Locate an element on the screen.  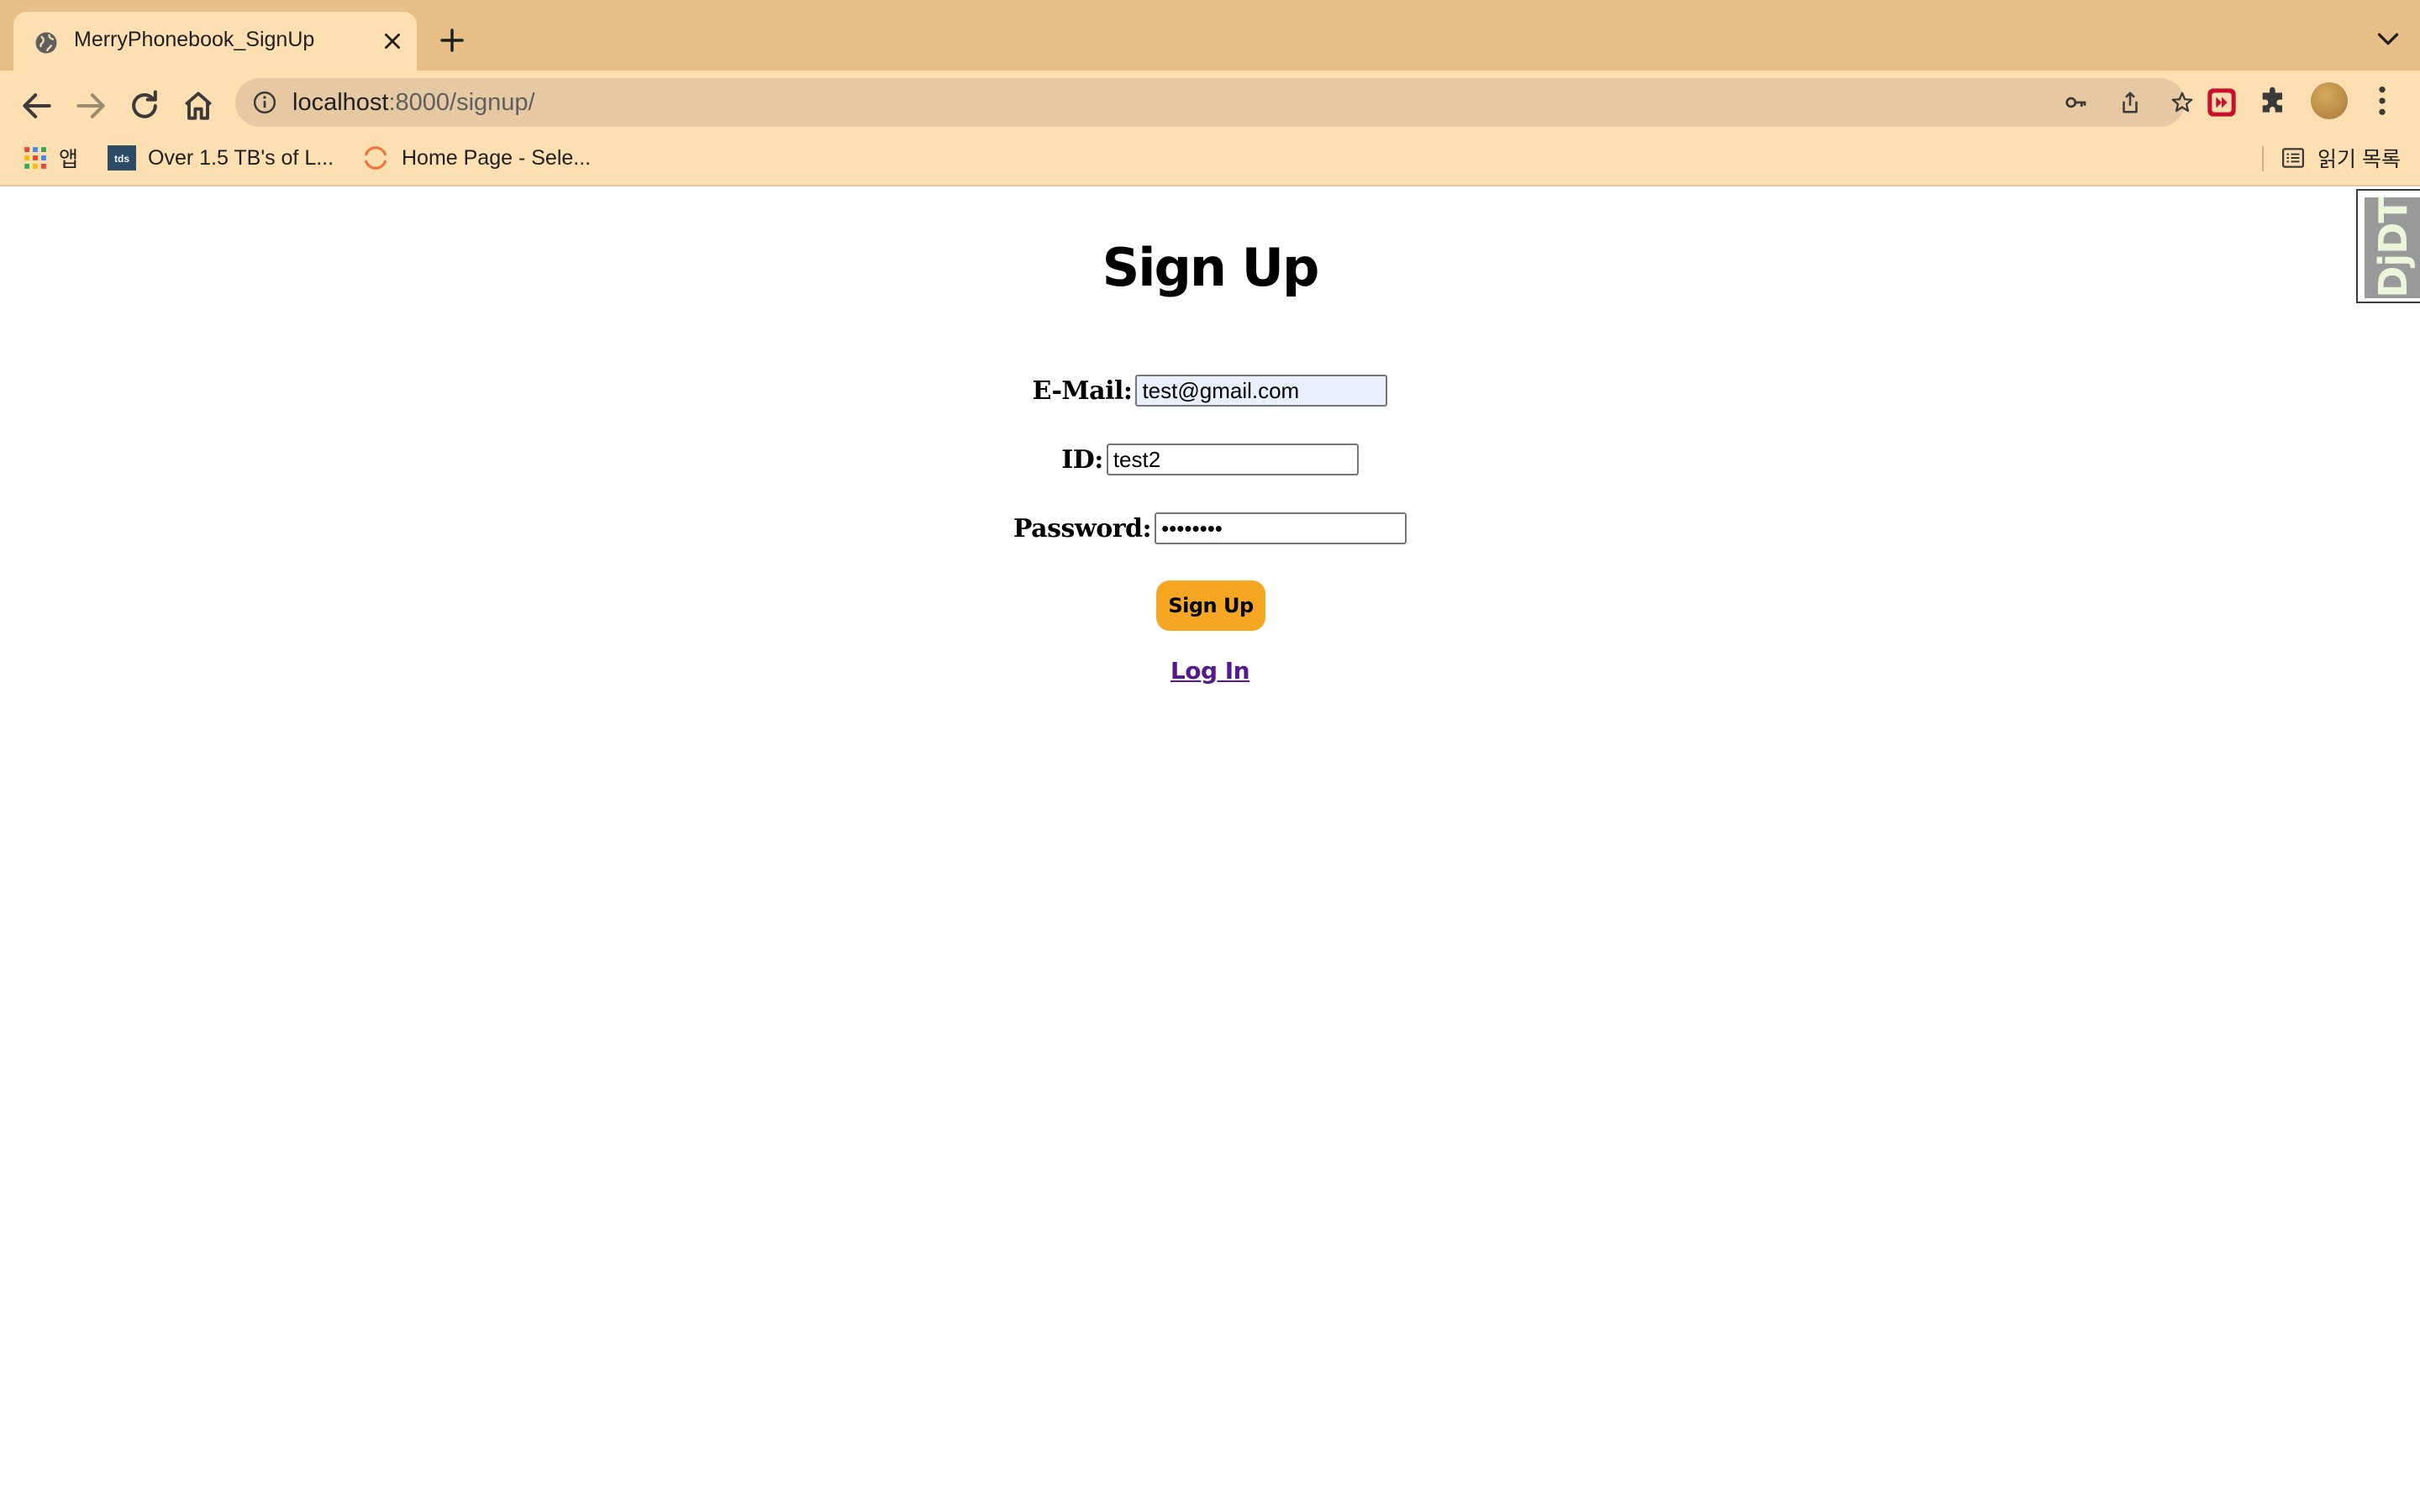
active-tab: MerryPhonebook_SignUp is located at coordinates (215, 41).